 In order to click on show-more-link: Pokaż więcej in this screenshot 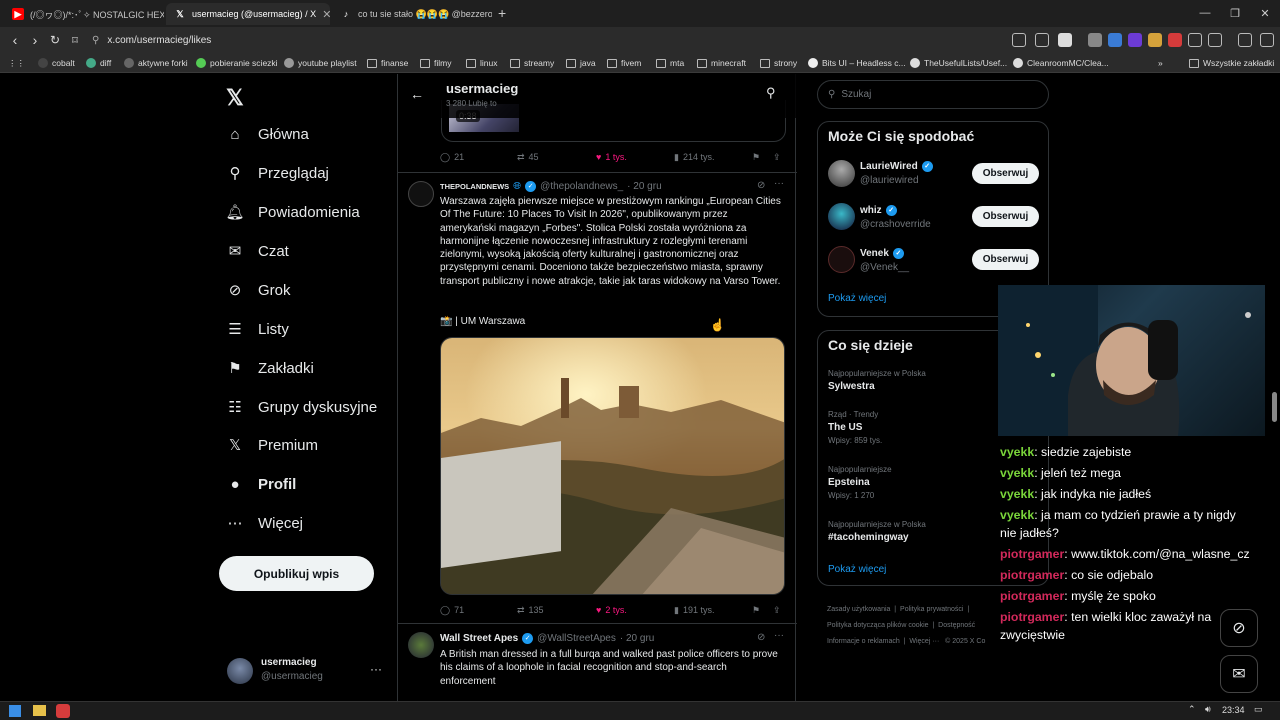, I will do `click(857, 298)`.